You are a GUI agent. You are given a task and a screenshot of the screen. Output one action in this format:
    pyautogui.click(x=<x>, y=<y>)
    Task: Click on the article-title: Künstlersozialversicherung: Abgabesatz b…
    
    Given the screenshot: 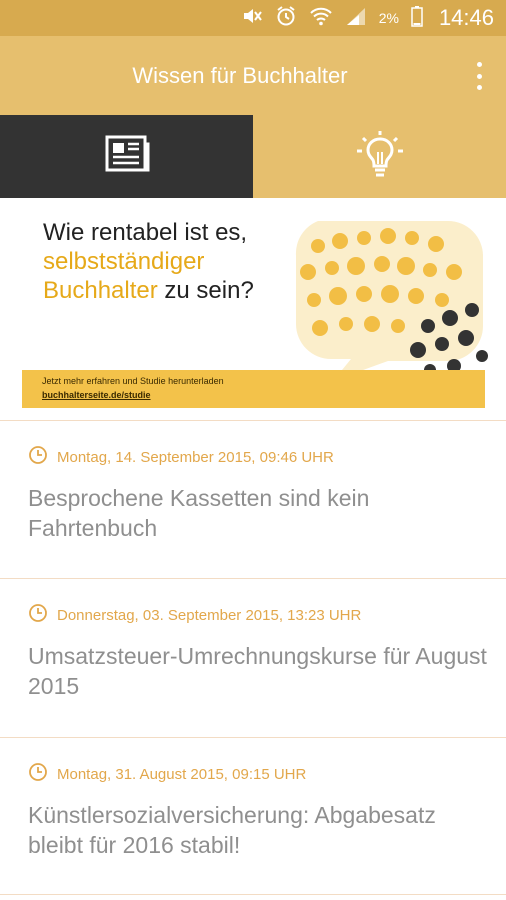 What is the action you would take?
    pyautogui.click(x=232, y=830)
    